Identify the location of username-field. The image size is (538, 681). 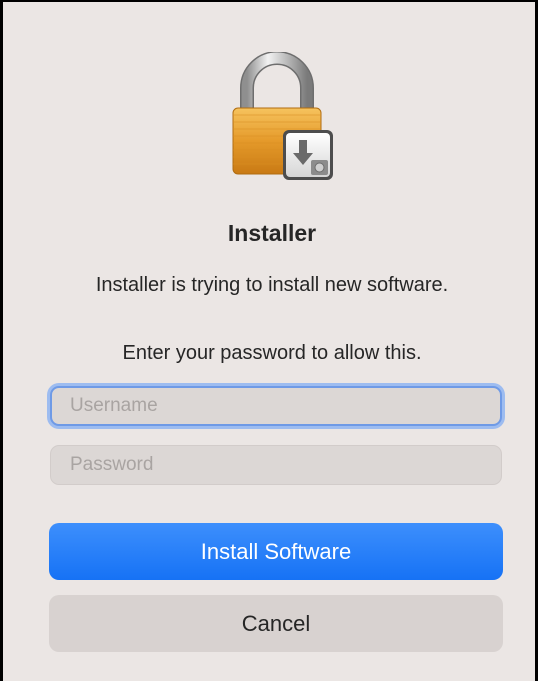
(276, 406).